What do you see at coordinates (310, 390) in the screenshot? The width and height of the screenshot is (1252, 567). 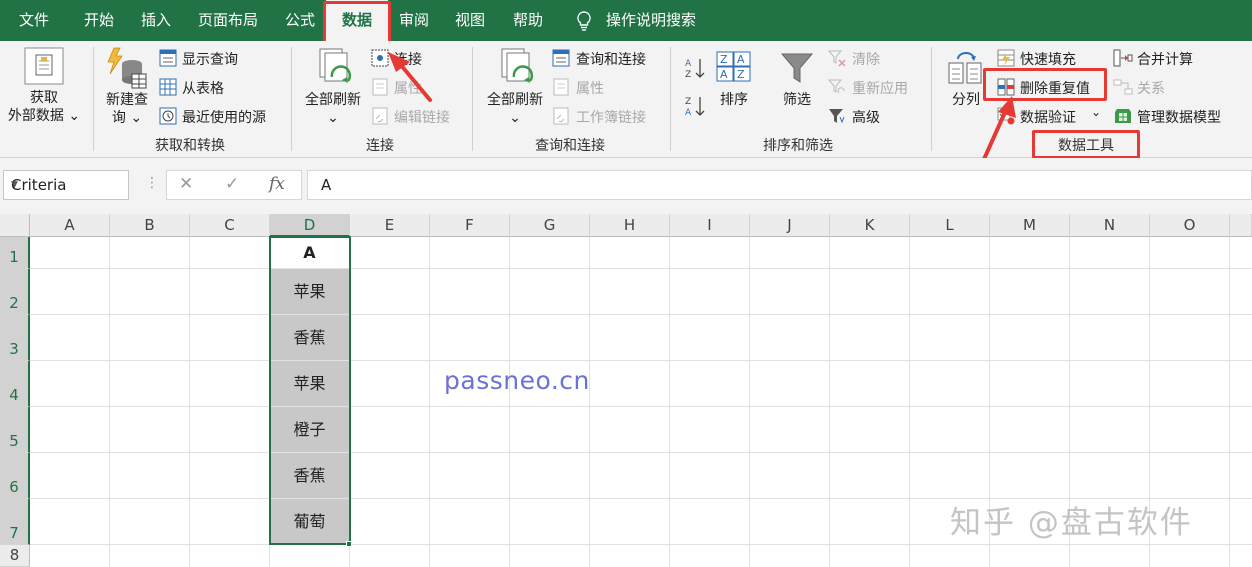 I see `selection-range` at bounding box center [310, 390].